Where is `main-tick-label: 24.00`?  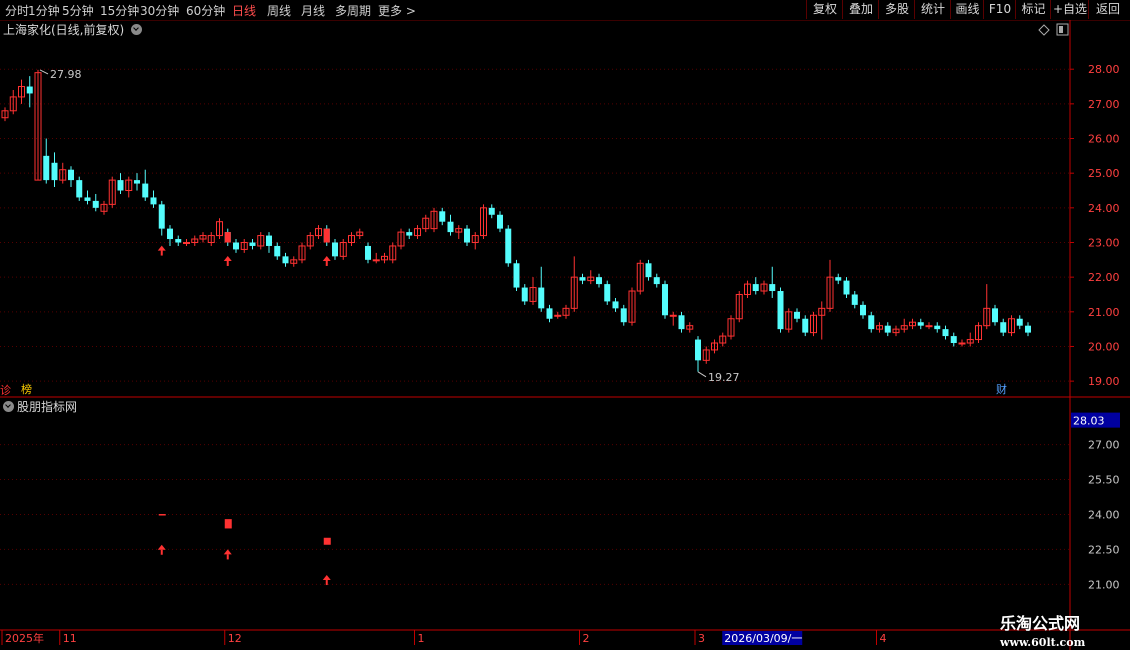
main-tick-label: 24.00 is located at coordinates (1104, 208).